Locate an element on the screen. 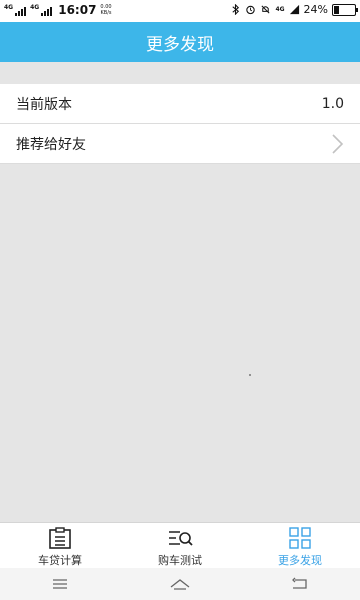 The height and width of the screenshot is (600, 360). signal-bars-icon is located at coordinates (294, 9).